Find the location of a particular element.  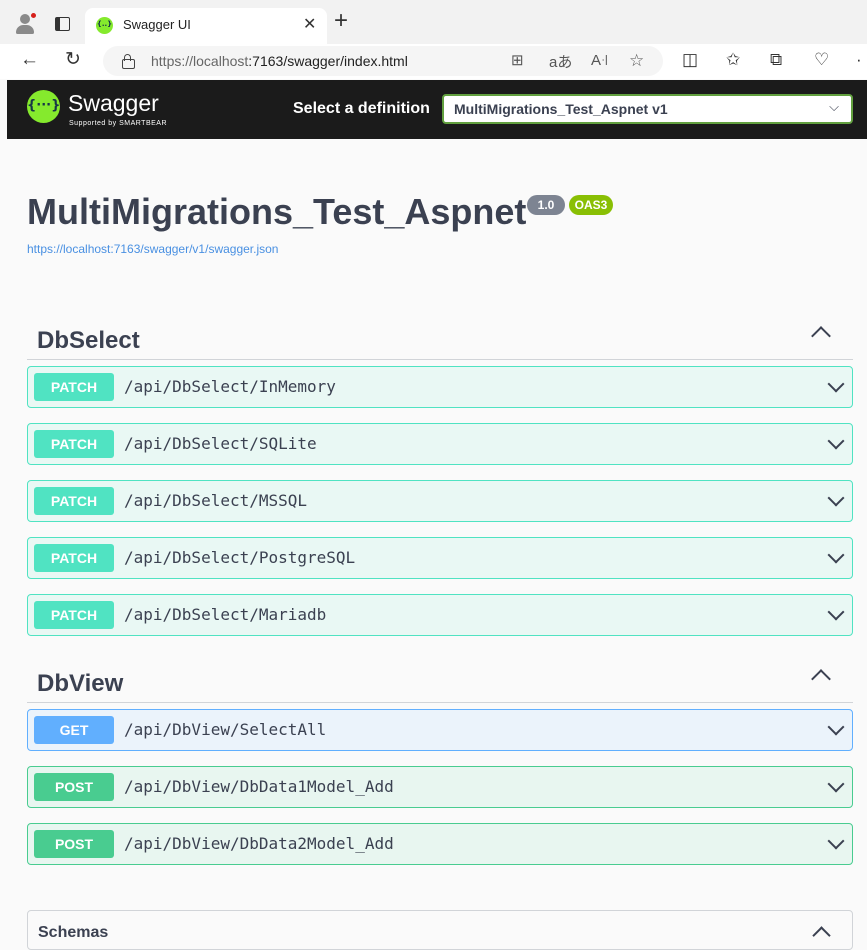

more-menu-icon: · is located at coordinates (859, 60).